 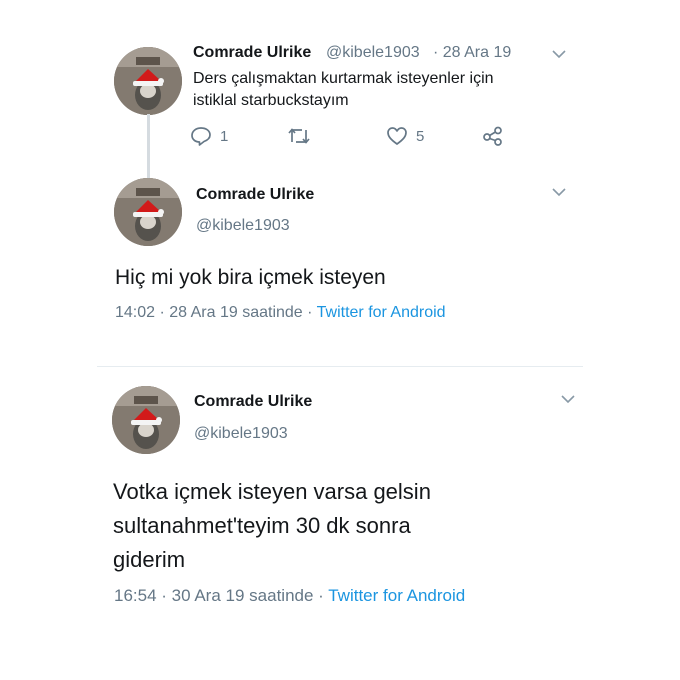 I want to click on tweet-text-line: giderim, so click(x=149, y=559).